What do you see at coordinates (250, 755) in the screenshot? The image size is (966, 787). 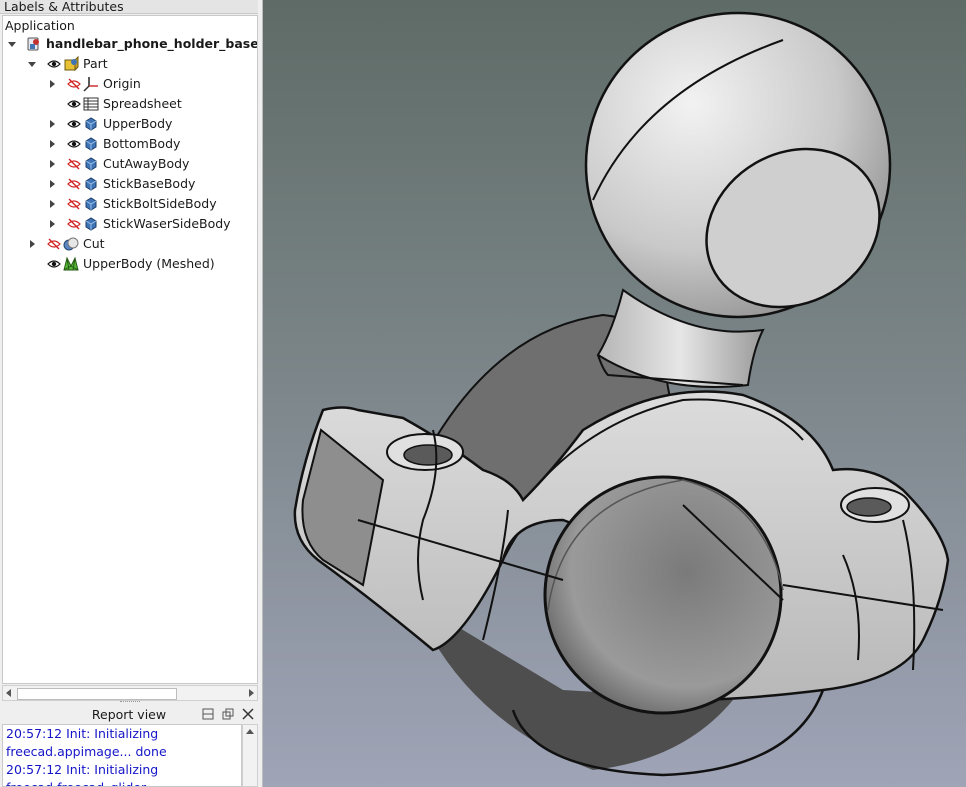 I see `report-vertical-scrollbar` at bounding box center [250, 755].